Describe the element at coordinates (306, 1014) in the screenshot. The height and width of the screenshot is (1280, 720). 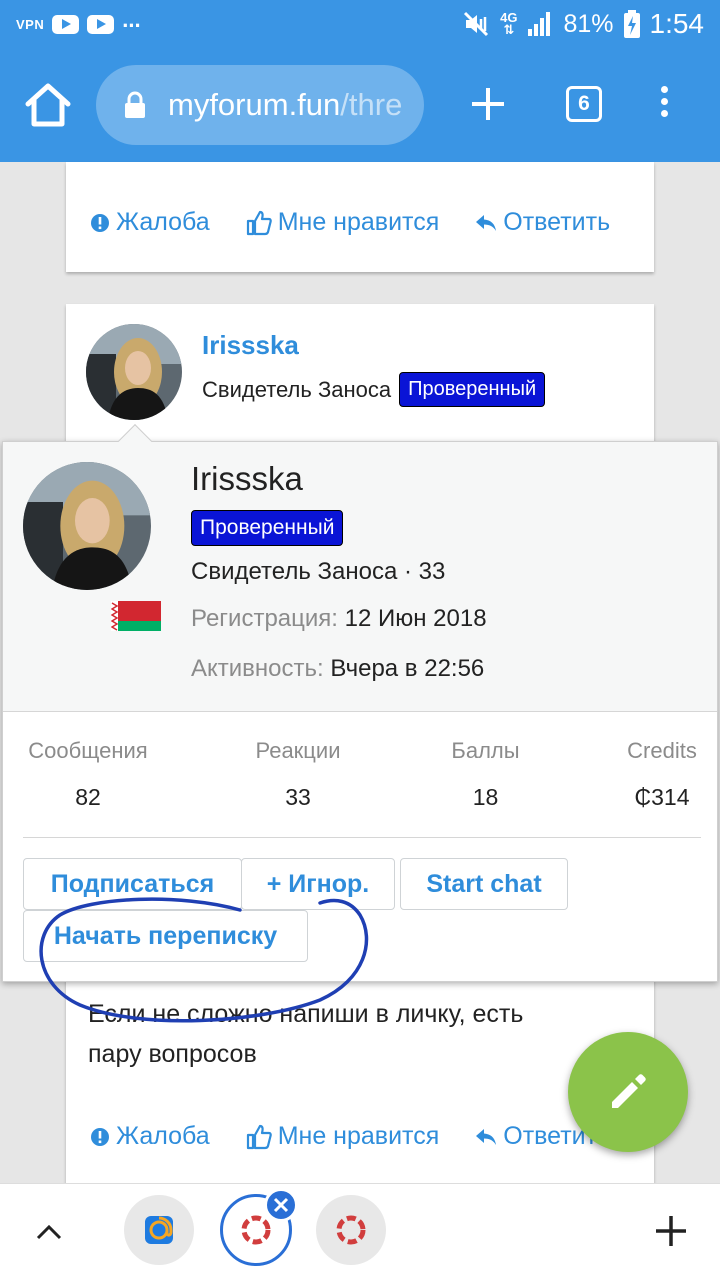
I see `post-message-line: Если не сложно напиши в личку, есть` at that location.